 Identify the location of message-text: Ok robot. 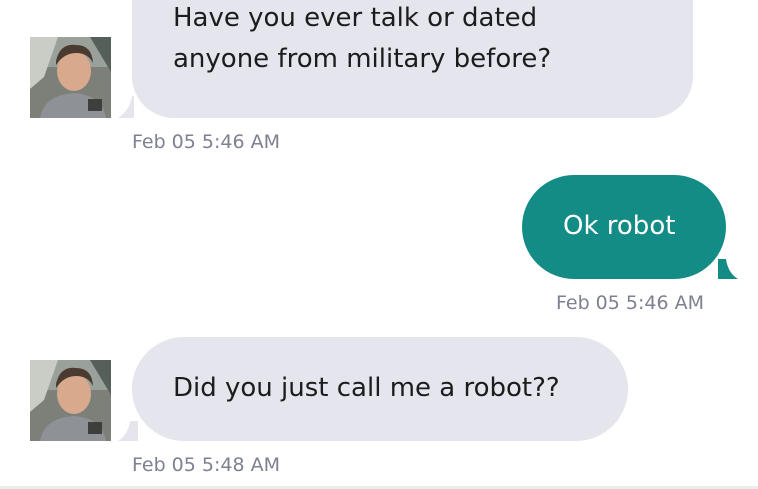
(619, 226).